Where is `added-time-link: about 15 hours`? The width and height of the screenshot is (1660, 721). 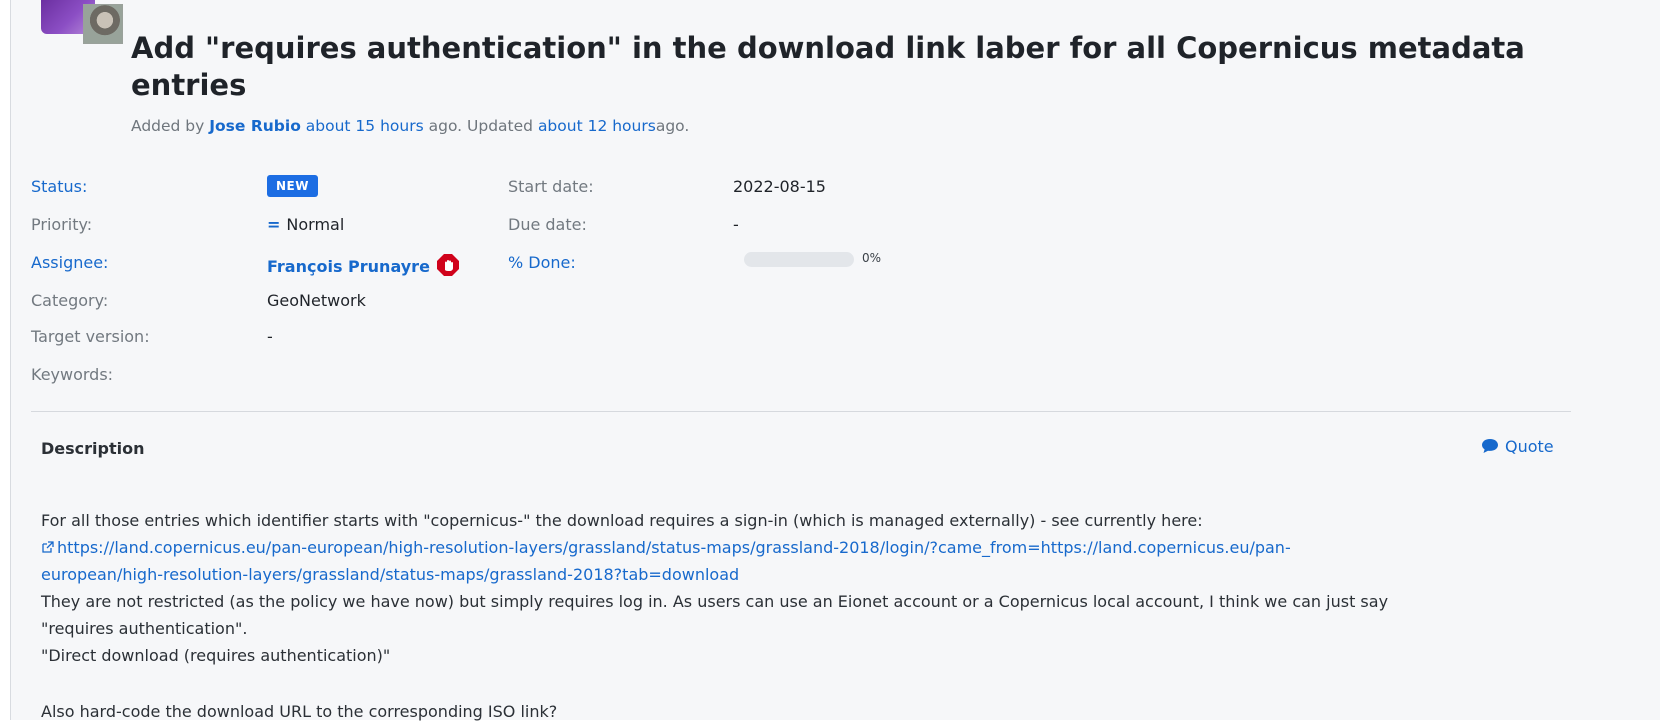
added-time-link: about 15 hours is located at coordinates (365, 126).